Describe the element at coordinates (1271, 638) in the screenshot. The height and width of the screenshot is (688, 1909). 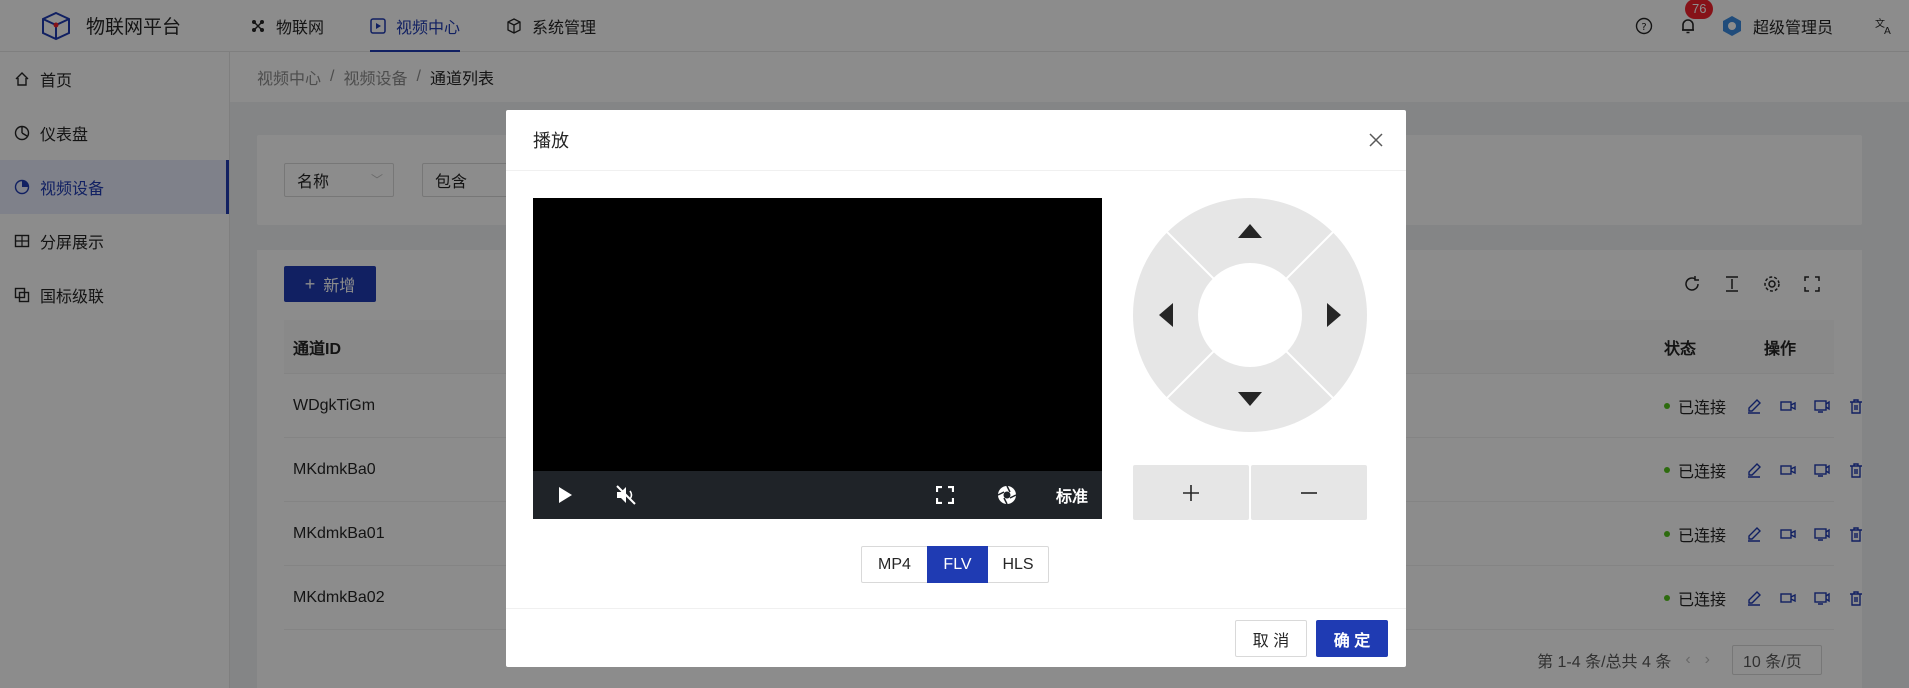
I see `cancel-button: 取 消` at that location.